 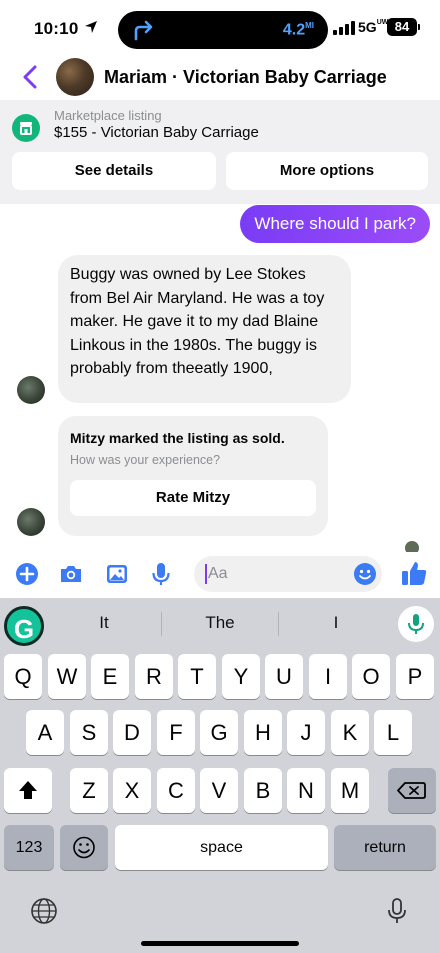 What do you see at coordinates (206, 574) in the screenshot?
I see `text-caret` at bounding box center [206, 574].